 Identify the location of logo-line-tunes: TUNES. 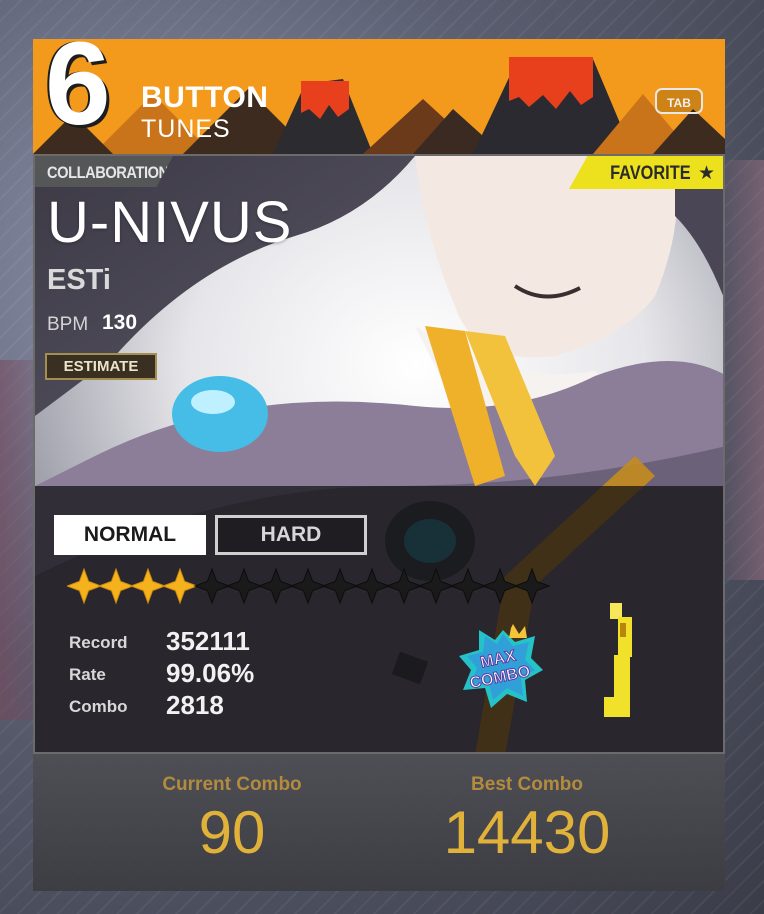
(186, 129).